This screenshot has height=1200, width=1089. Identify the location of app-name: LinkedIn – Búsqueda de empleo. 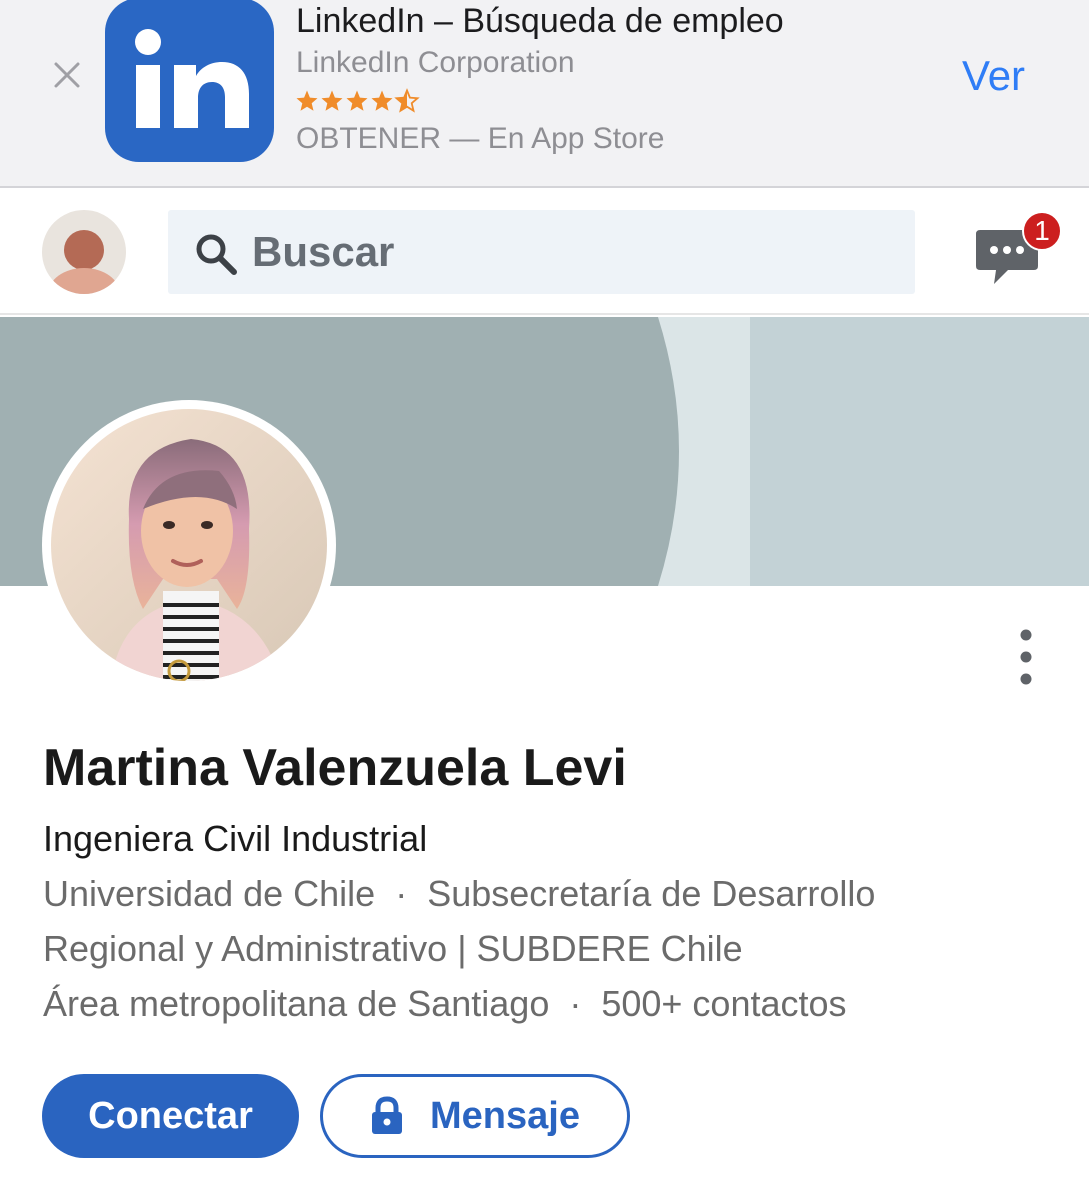
(540, 21).